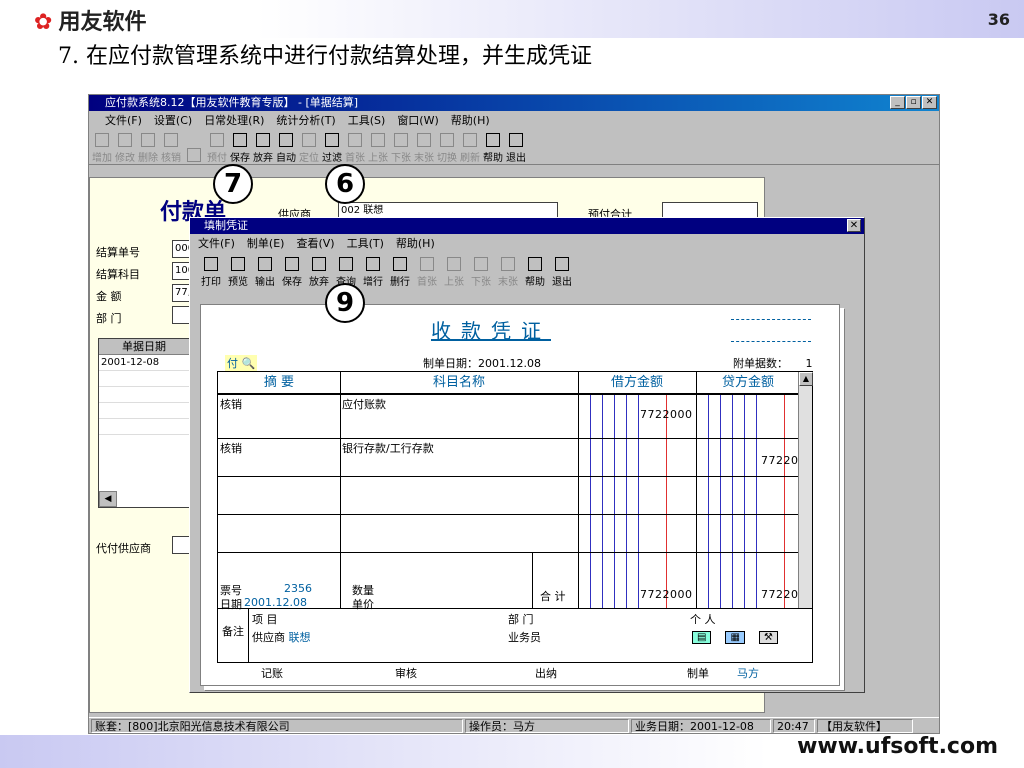 The image size is (1024, 768). What do you see at coordinates (102, 22) in the screenshot?
I see `brand-name: 用友软件` at bounding box center [102, 22].